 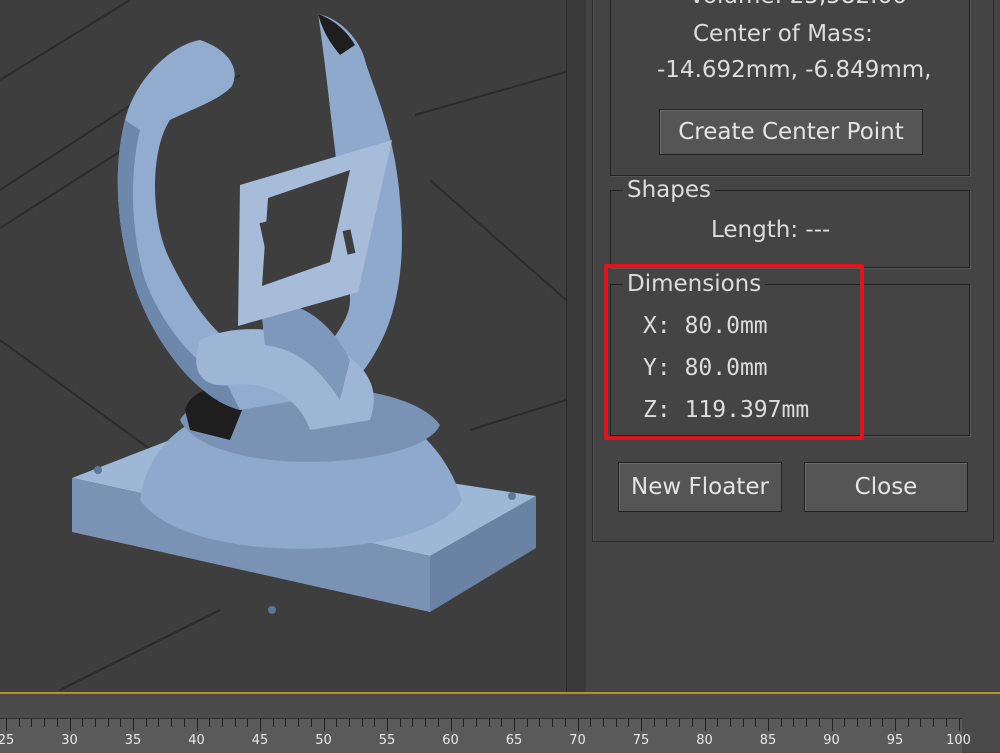 What do you see at coordinates (895, 740) in the screenshot?
I see `timeline-frame-label: 95` at bounding box center [895, 740].